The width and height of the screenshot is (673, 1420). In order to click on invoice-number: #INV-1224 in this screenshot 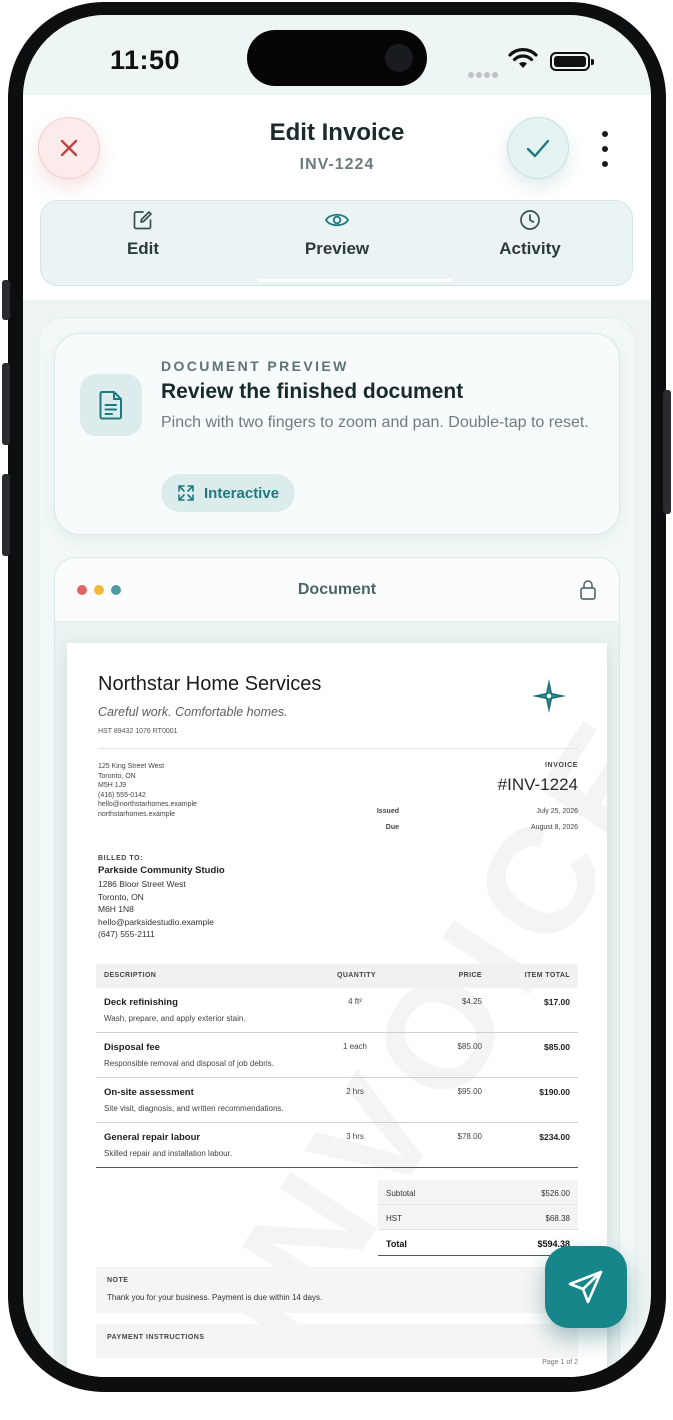, I will do `click(537, 784)`.